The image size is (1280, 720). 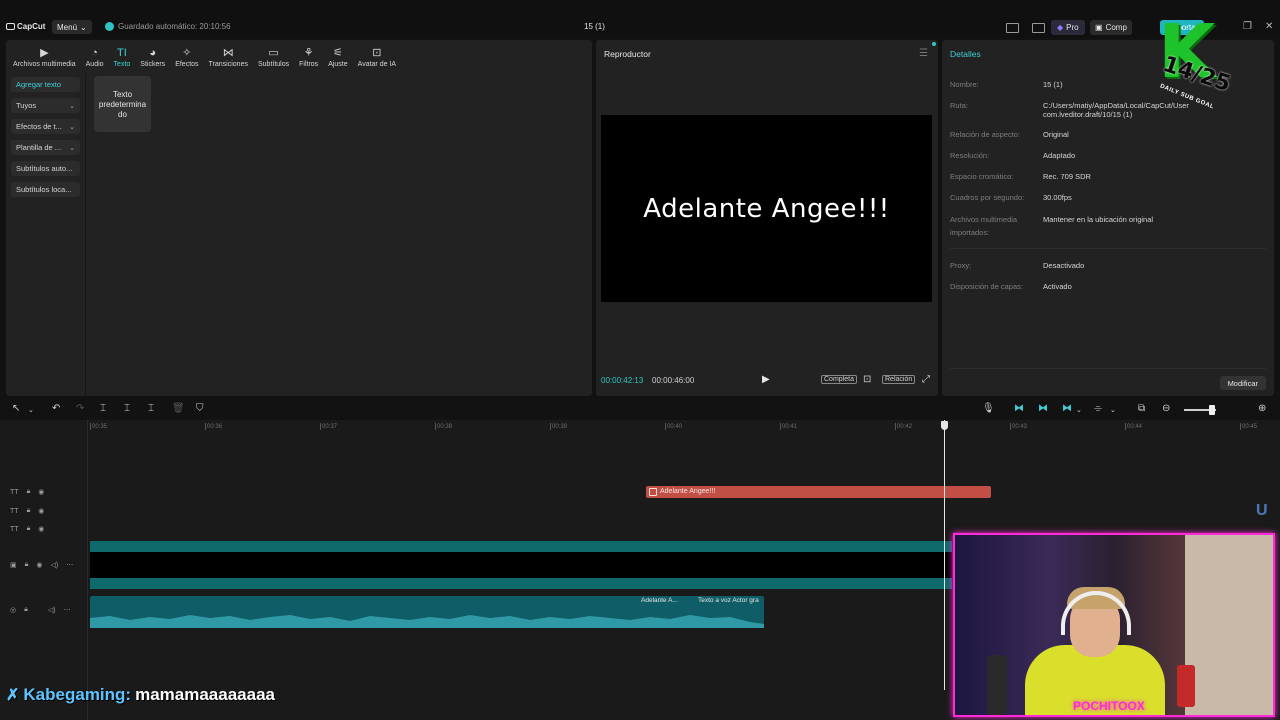 What do you see at coordinates (377, 55) in the screenshot?
I see `tab-ai-avatar: ⊡ Avatar de IA` at bounding box center [377, 55].